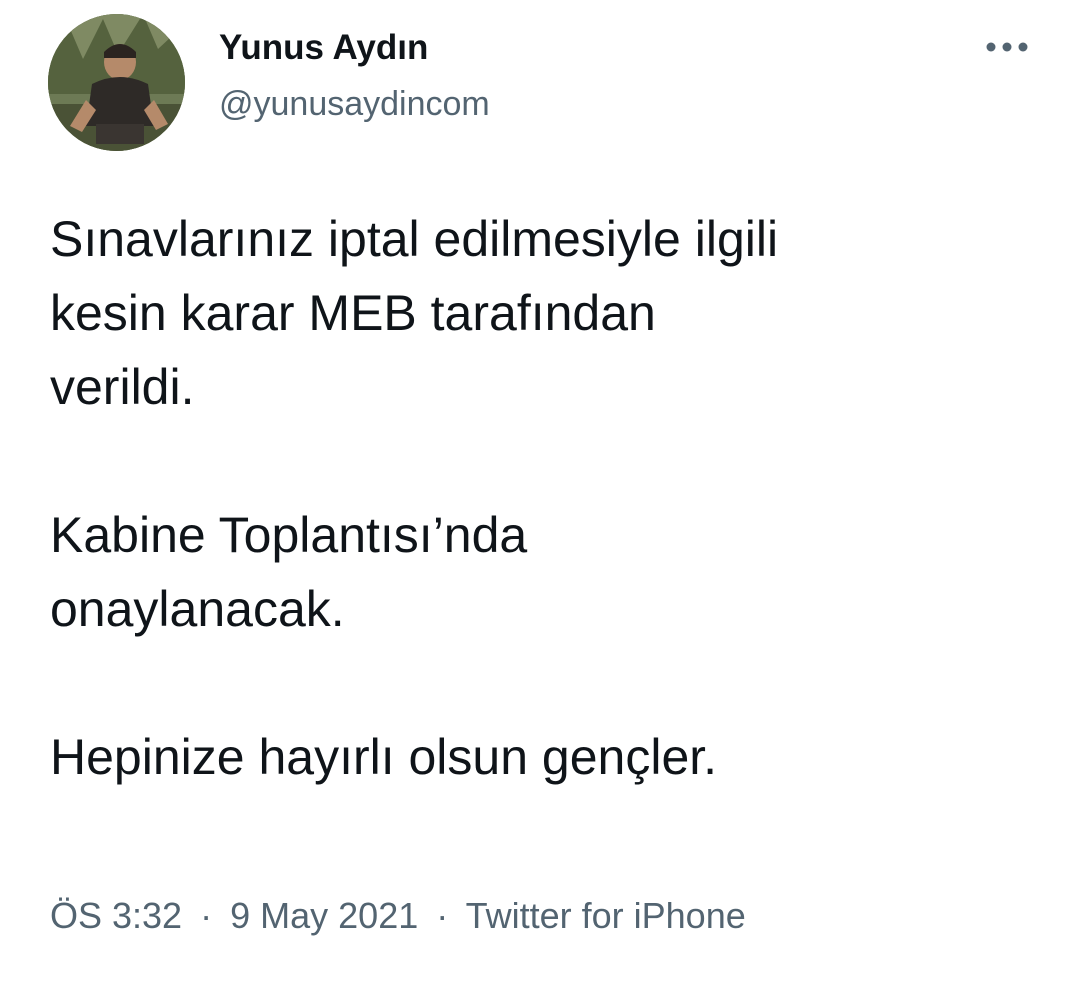 The height and width of the screenshot is (981, 1080). What do you see at coordinates (289, 572) in the screenshot?
I see `tweet-paragraph: Kabine Toplantısı’nda onaylanacak.` at bounding box center [289, 572].